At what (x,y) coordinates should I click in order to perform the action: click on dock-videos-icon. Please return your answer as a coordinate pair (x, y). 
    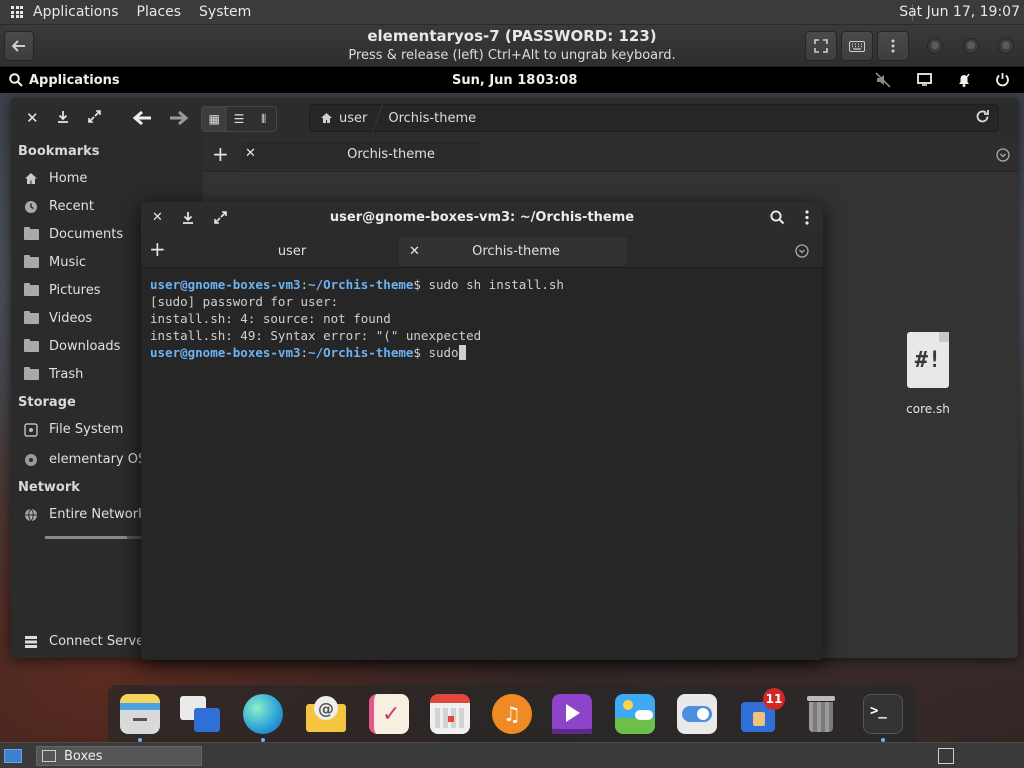
    Looking at the image, I should click on (572, 714).